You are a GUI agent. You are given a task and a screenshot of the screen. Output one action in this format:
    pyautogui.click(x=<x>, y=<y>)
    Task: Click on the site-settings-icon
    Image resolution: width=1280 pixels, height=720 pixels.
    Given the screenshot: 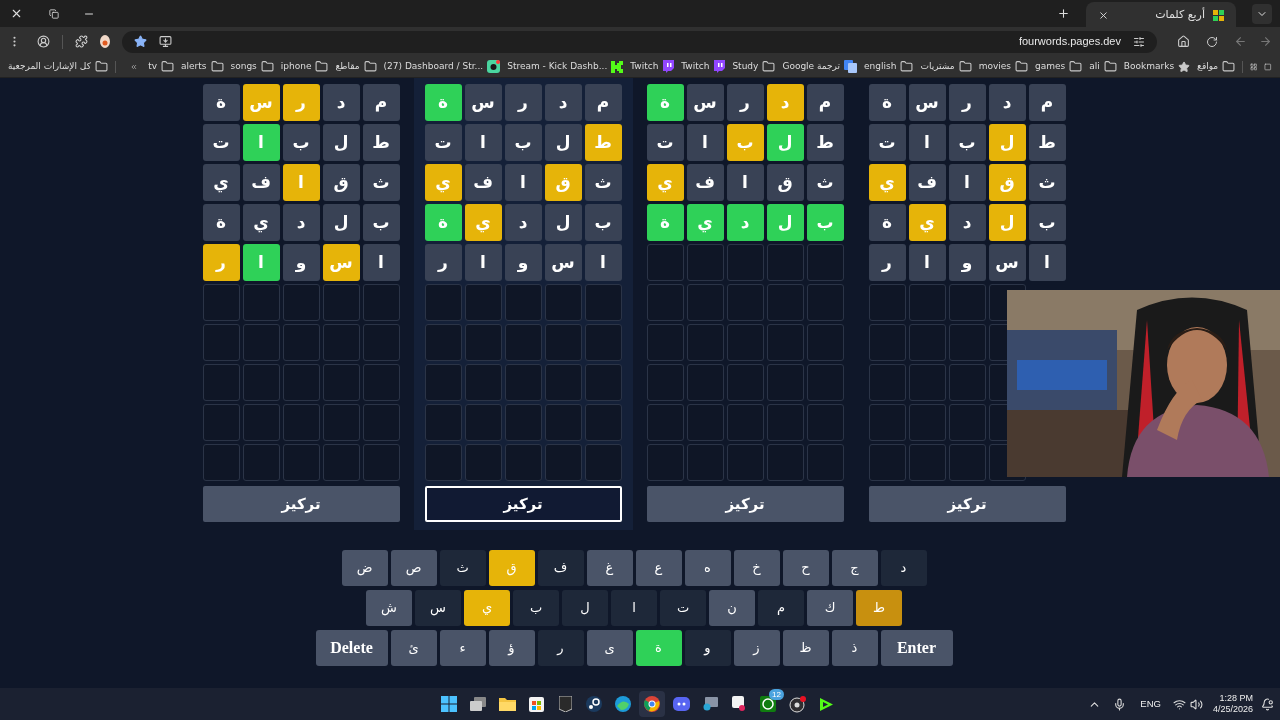 What is the action you would take?
    pyautogui.click(x=1139, y=41)
    